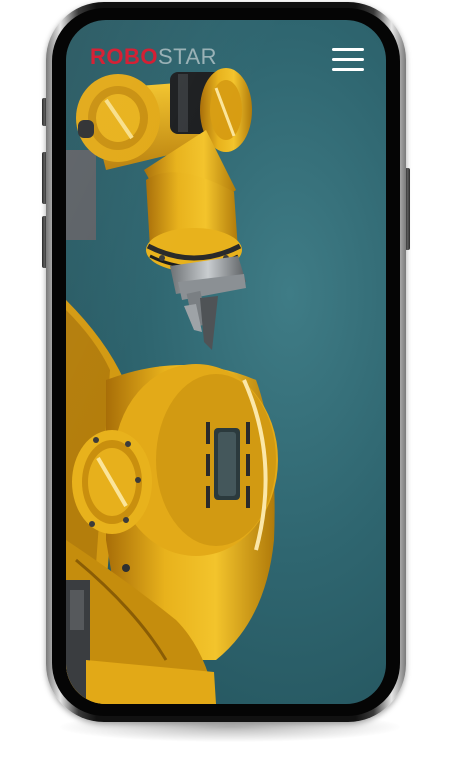  I want to click on menu-line-middle, so click(348, 59).